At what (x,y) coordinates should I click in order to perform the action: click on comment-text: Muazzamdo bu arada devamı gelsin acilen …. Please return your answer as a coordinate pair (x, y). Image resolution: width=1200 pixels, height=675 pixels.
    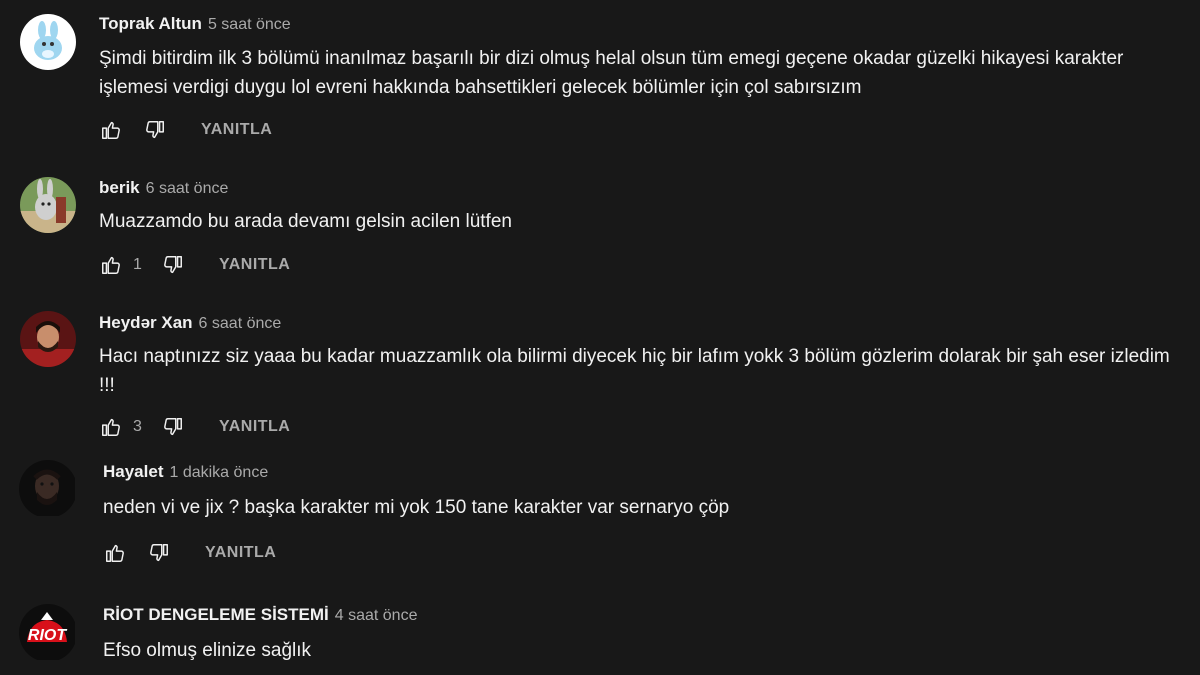
    Looking at the image, I should click on (305, 221).